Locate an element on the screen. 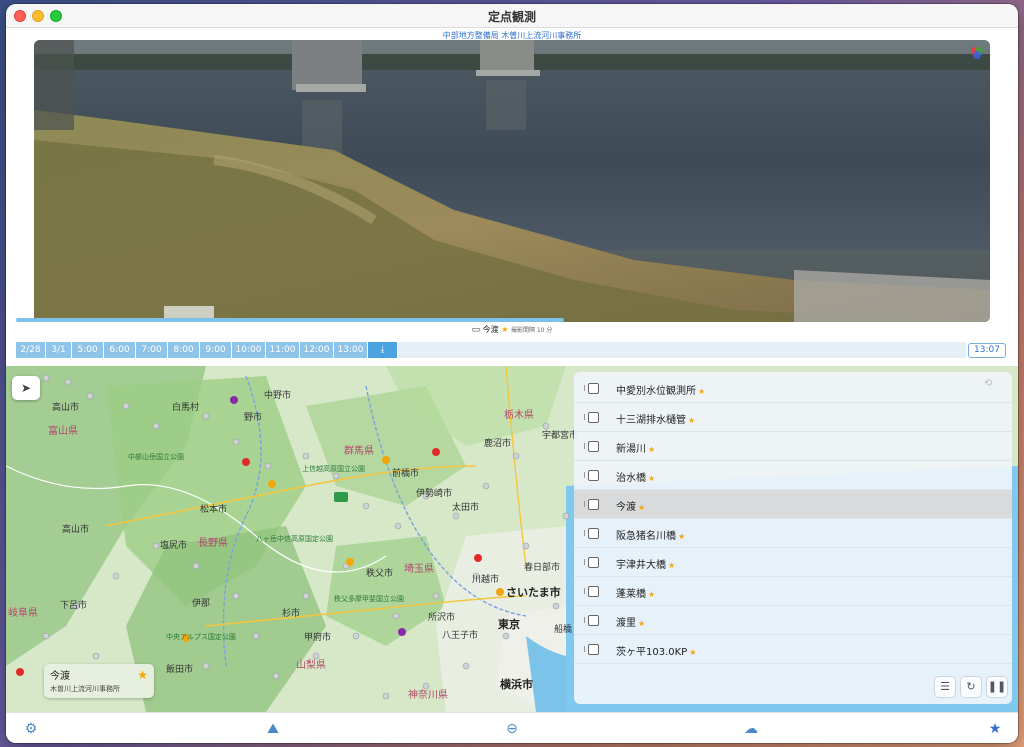  time-chip: 5:00 is located at coordinates (88, 350).